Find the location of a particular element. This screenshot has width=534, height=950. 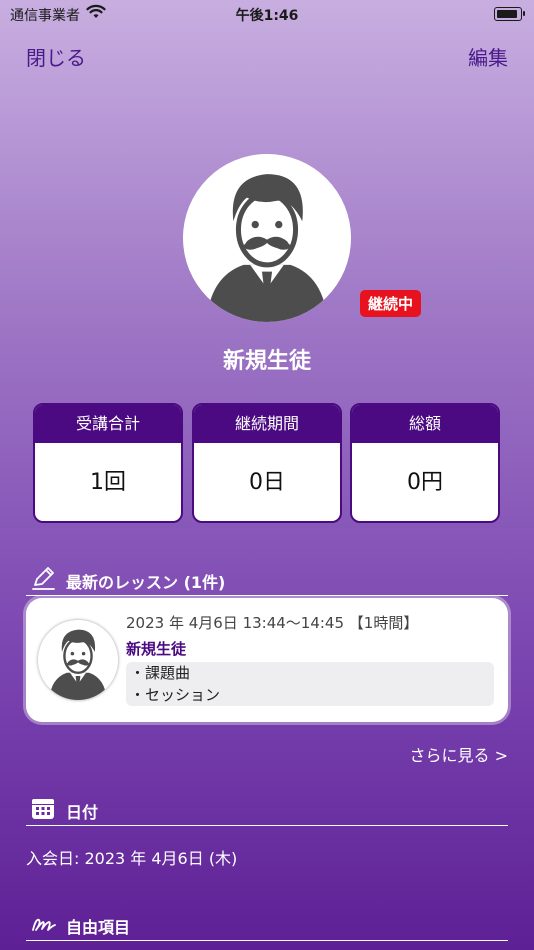

stat-value: 0日 is located at coordinates (267, 482).